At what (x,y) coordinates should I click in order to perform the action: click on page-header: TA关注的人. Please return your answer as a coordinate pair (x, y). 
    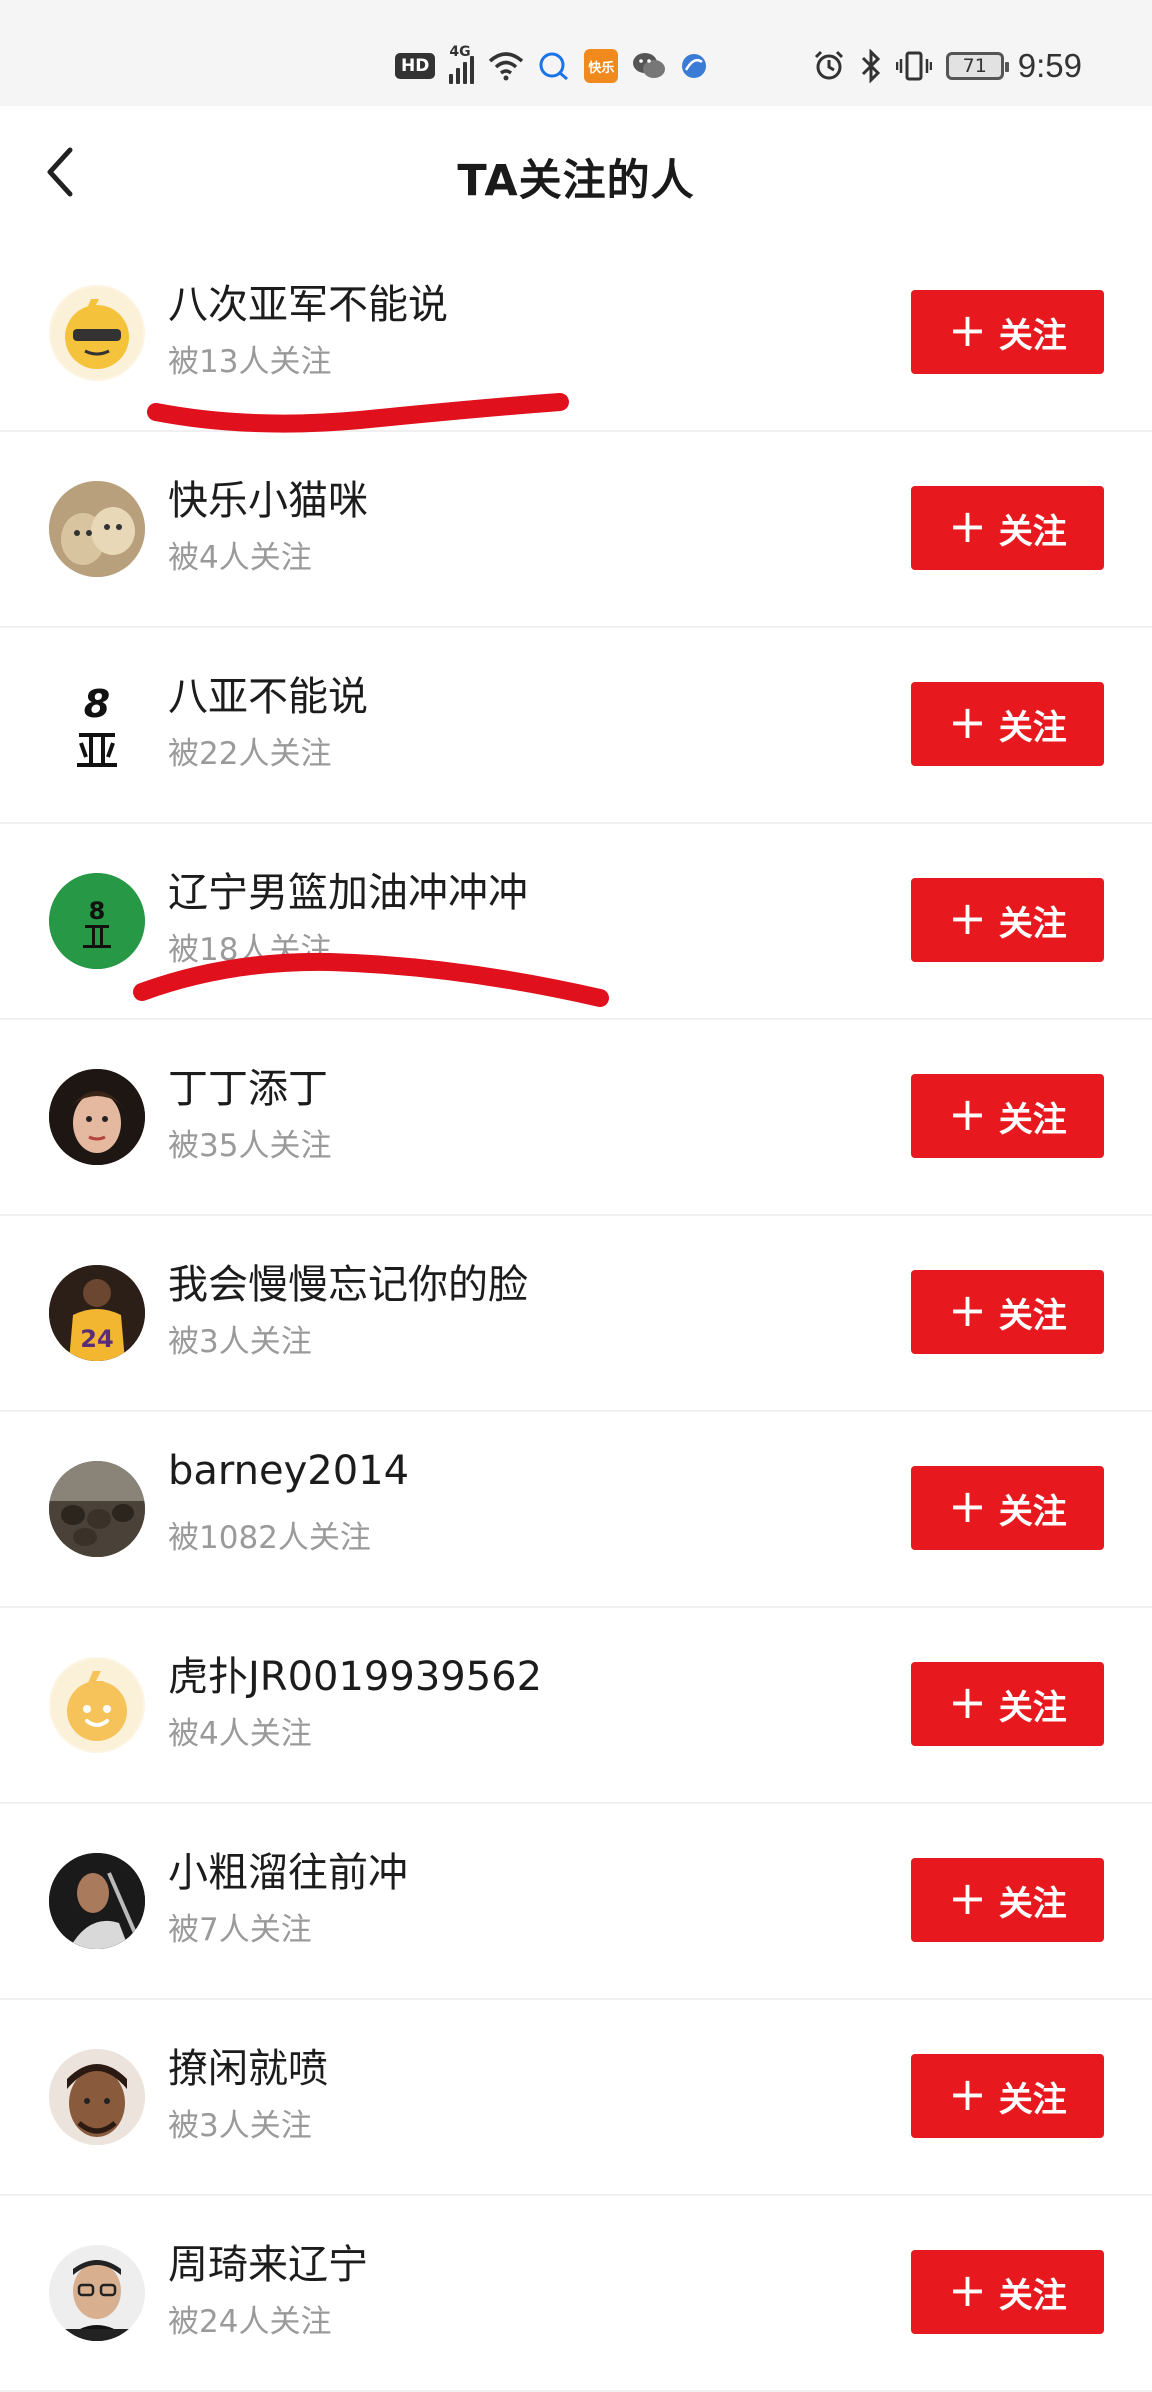
    Looking at the image, I should click on (576, 171).